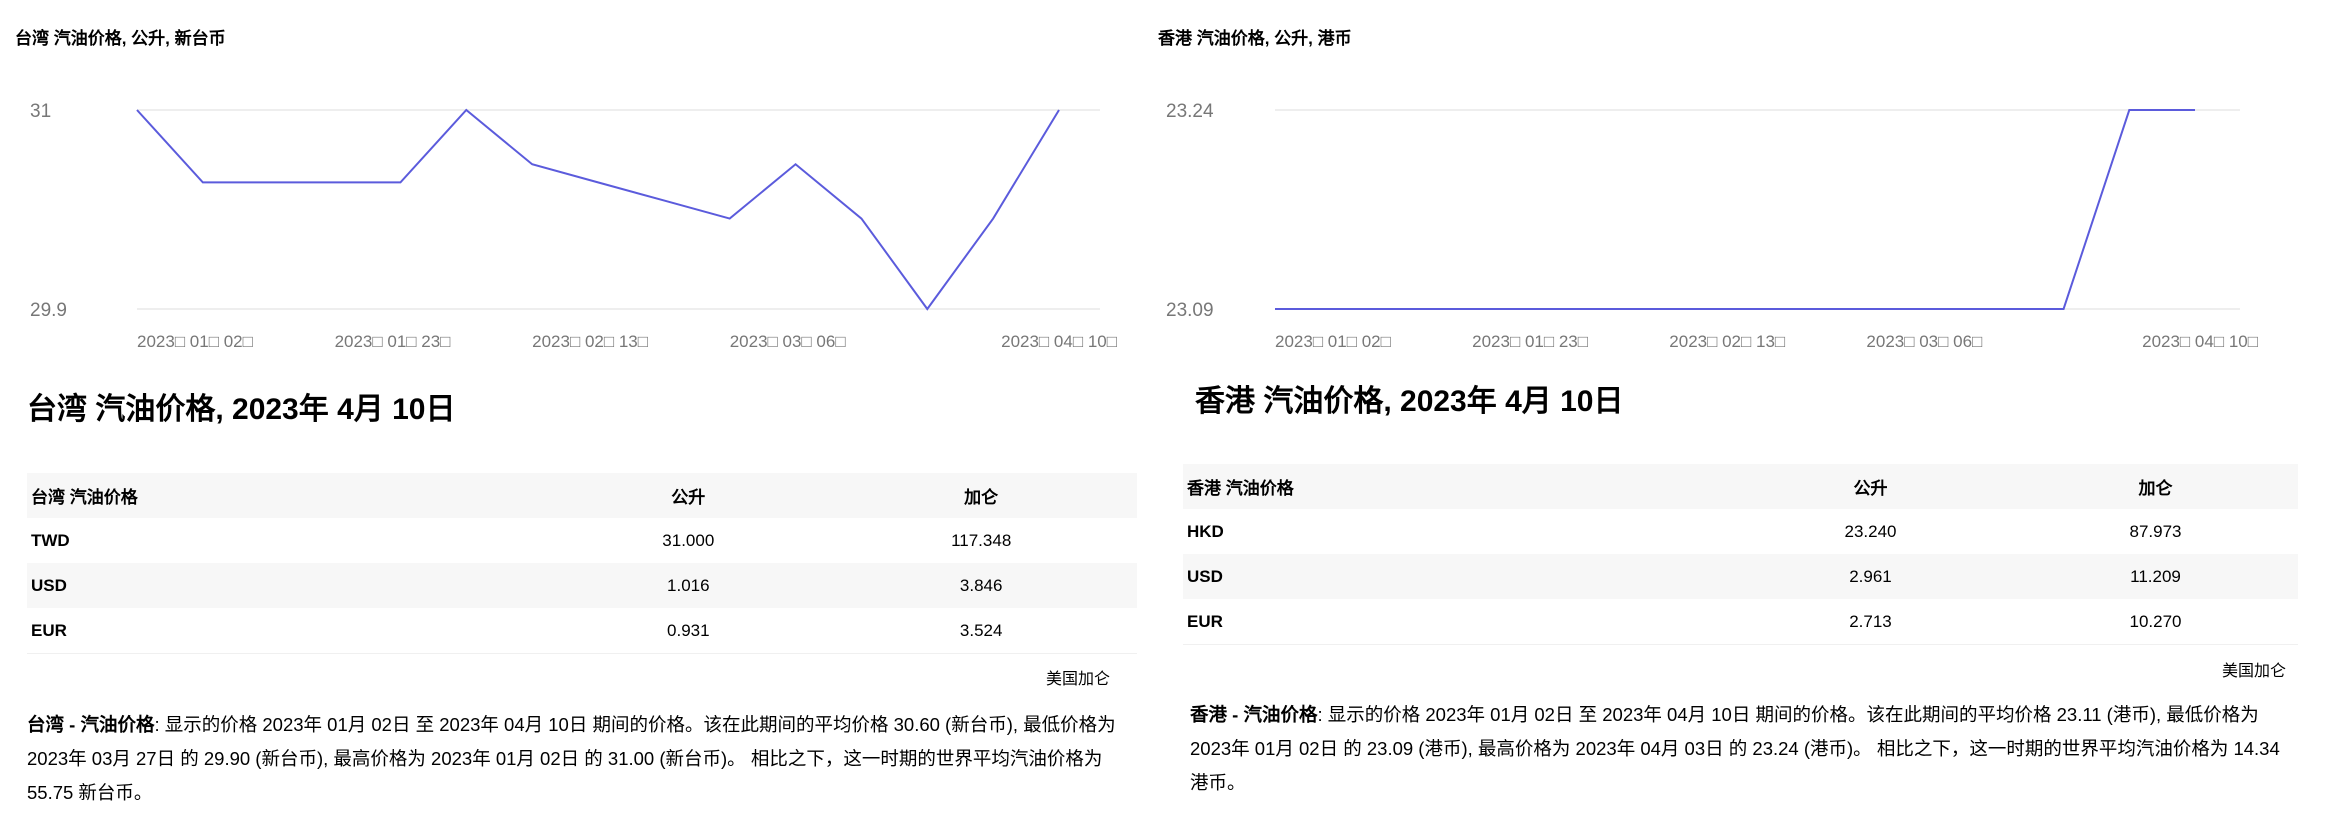  Describe the element at coordinates (1205, 531) in the screenshot. I see `currency-cell: HKD` at that location.